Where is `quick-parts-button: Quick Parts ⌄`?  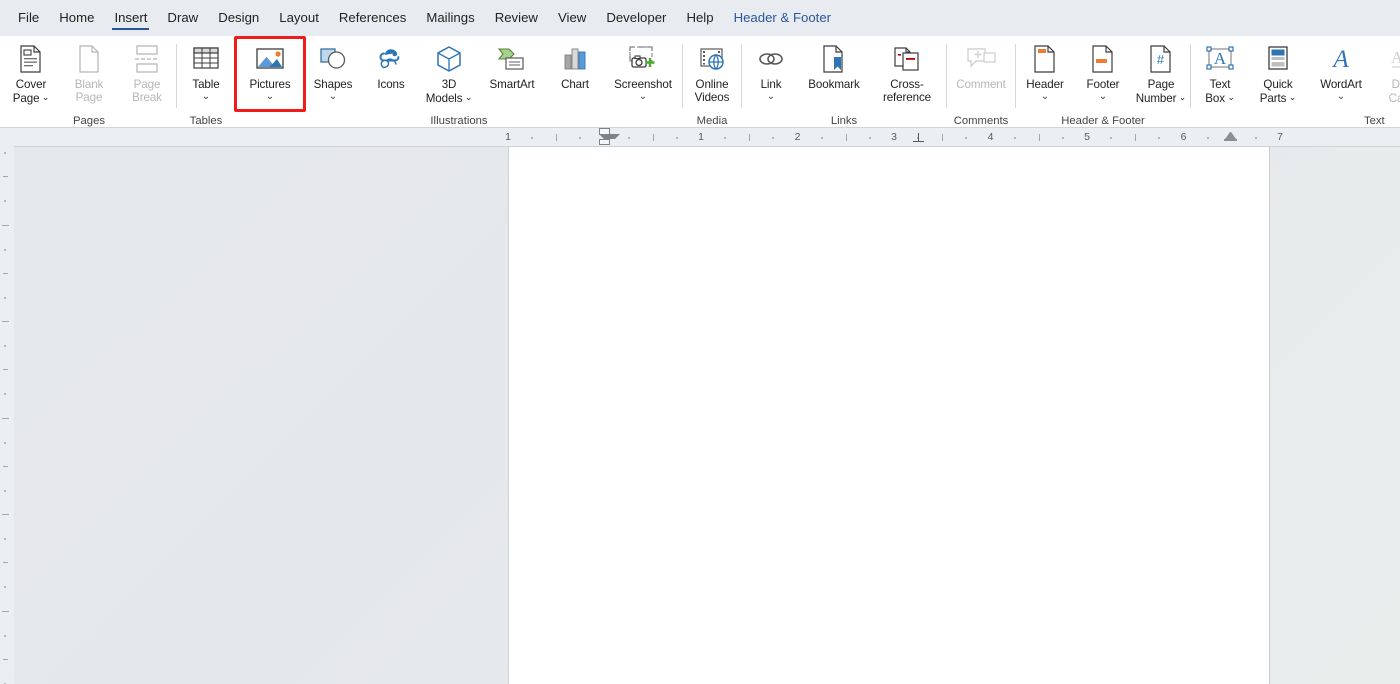
quick-parts-button: Quick Parts ⌄ is located at coordinates (1278, 74).